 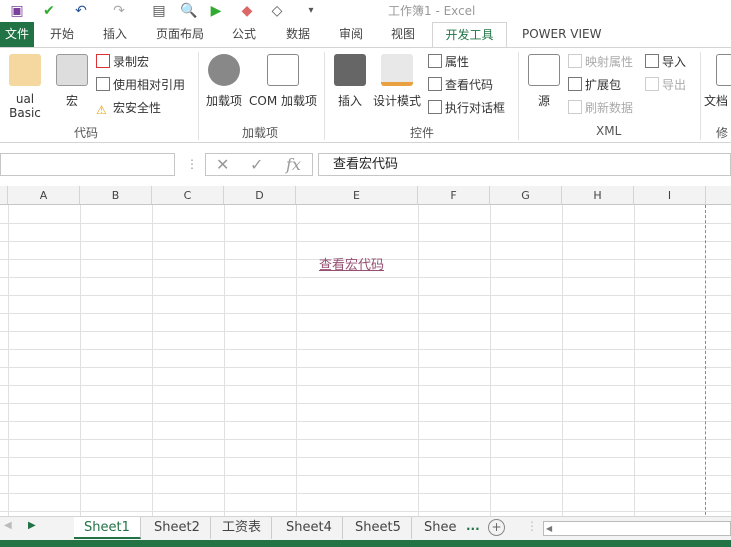 I want to click on macro-play-icon: ▶, so click(x=216, y=11).